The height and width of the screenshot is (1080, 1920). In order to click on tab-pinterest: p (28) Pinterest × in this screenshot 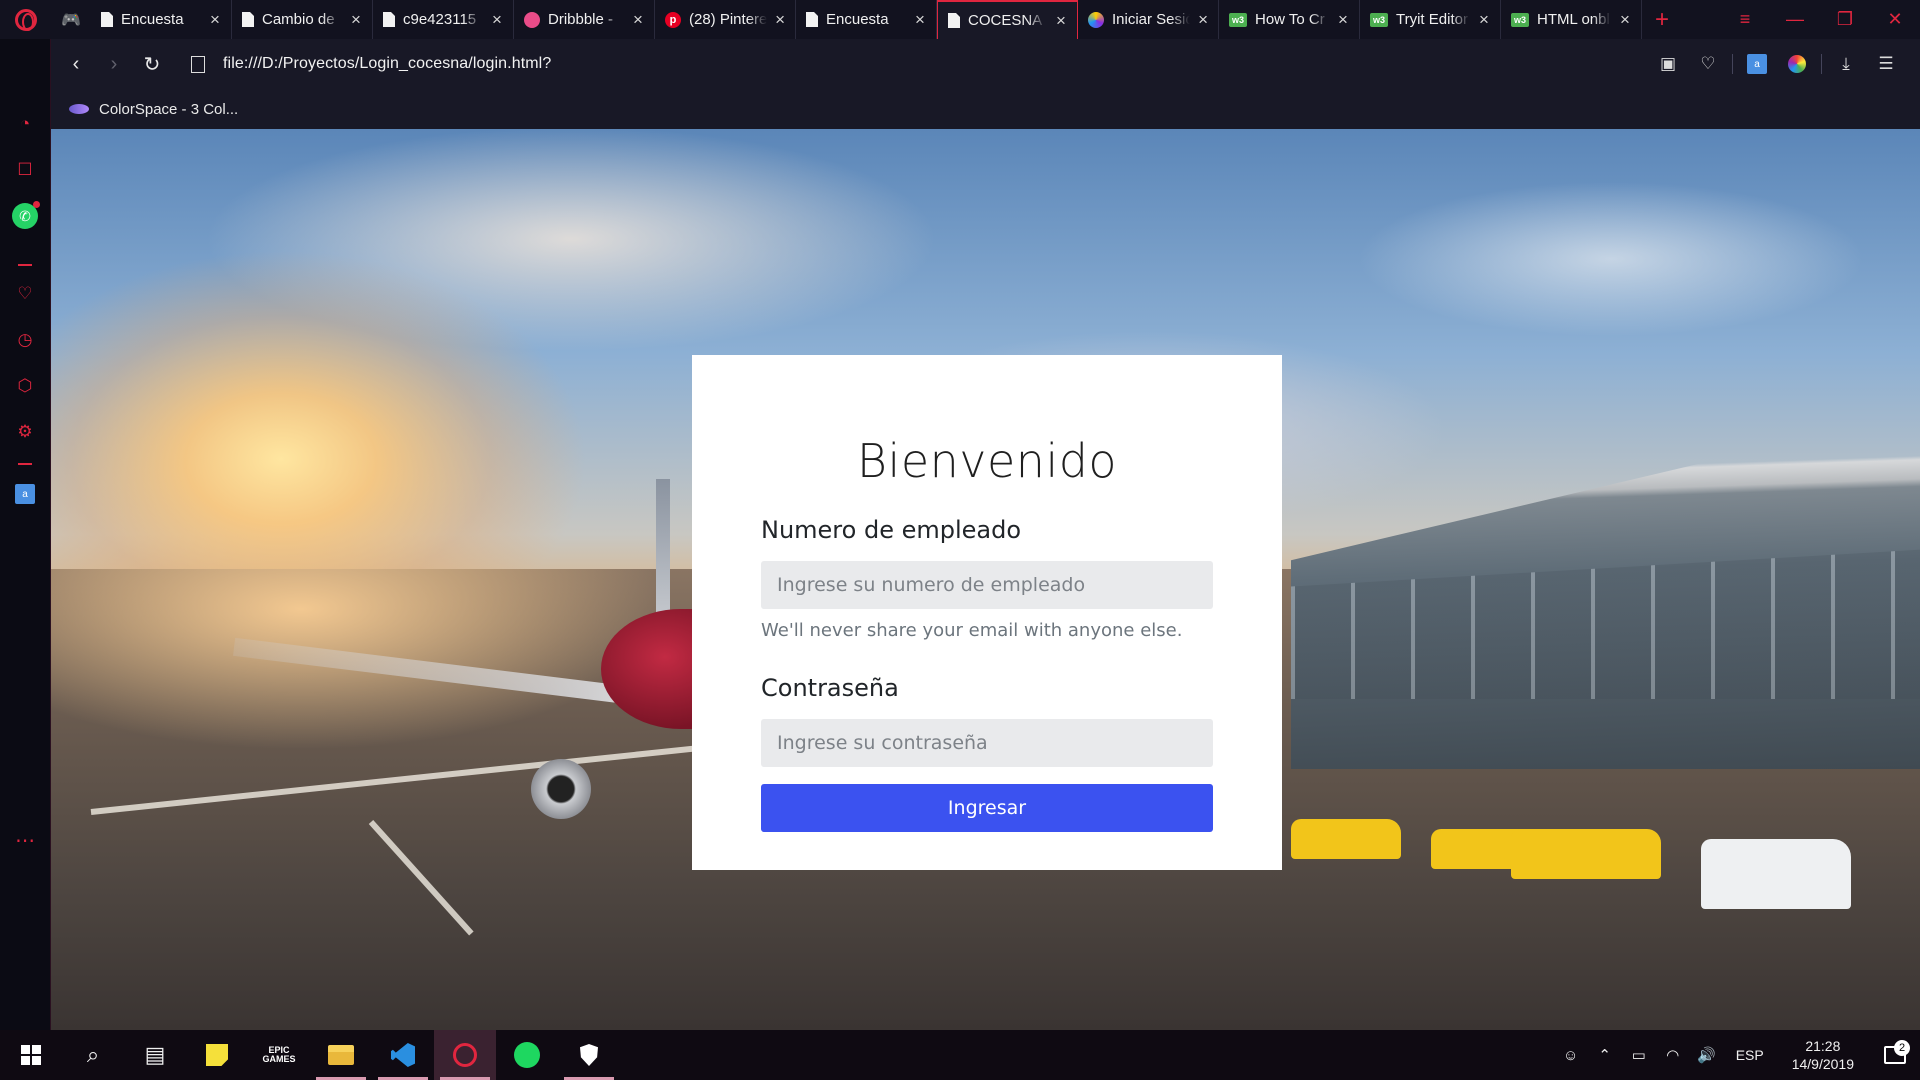, I will do `click(725, 19)`.